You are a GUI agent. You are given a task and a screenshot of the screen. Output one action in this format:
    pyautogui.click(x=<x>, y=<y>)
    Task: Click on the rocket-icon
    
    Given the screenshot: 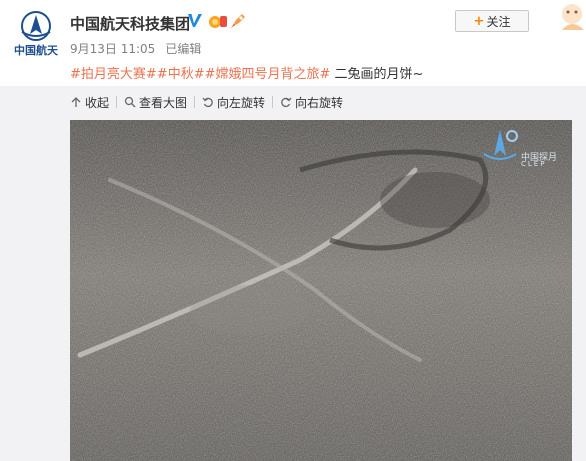 What is the action you would take?
    pyautogui.click(x=238, y=21)
    